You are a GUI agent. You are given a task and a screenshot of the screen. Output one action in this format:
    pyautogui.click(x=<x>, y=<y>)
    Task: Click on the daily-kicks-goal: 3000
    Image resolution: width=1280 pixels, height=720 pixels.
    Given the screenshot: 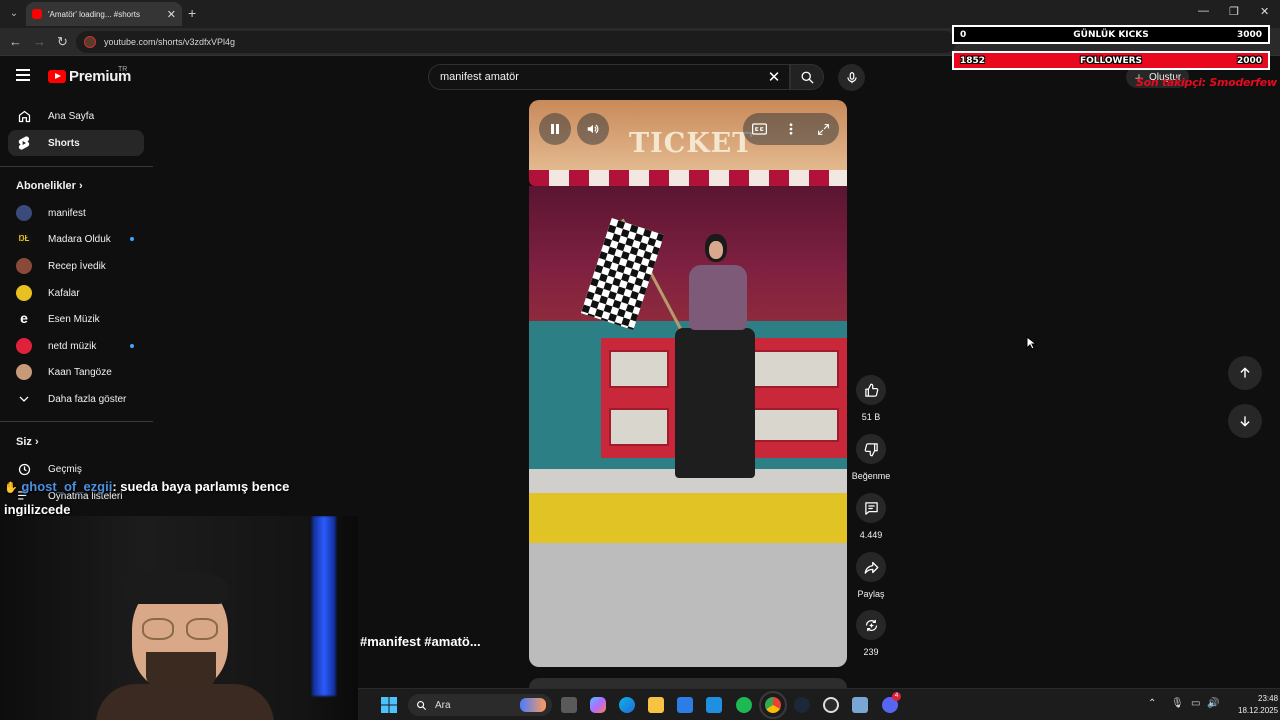 What is the action you would take?
    pyautogui.click(x=1249, y=34)
    